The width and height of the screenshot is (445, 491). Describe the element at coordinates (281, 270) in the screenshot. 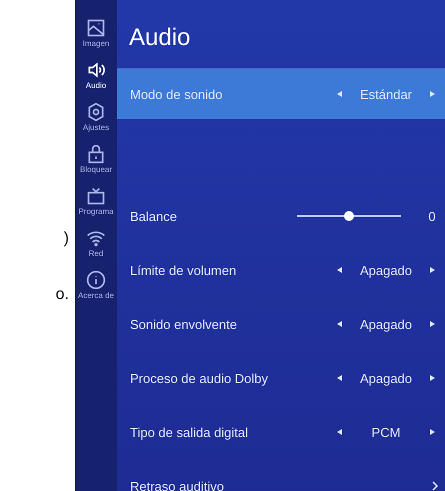

I see `menu-row: Límite de volumen Apagado` at that location.